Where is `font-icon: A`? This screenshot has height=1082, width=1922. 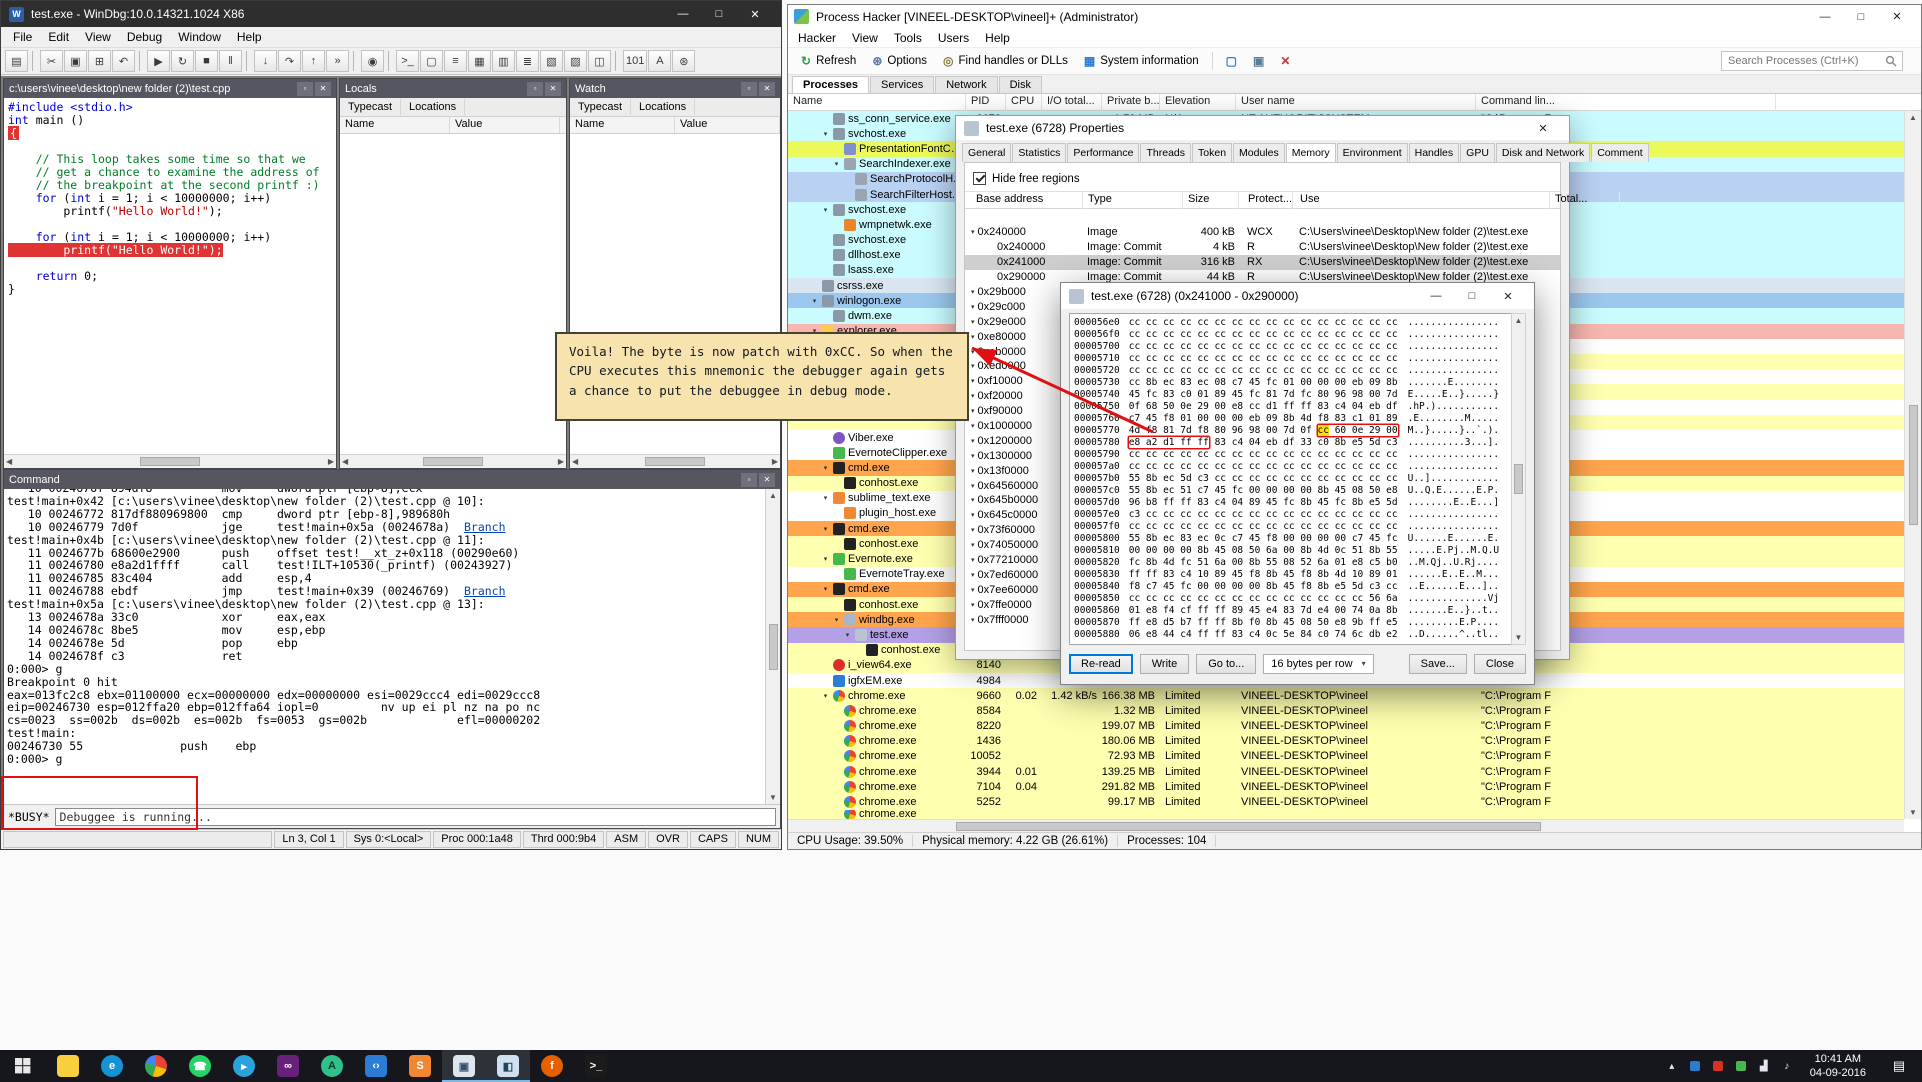 font-icon: A is located at coordinates (660, 61).